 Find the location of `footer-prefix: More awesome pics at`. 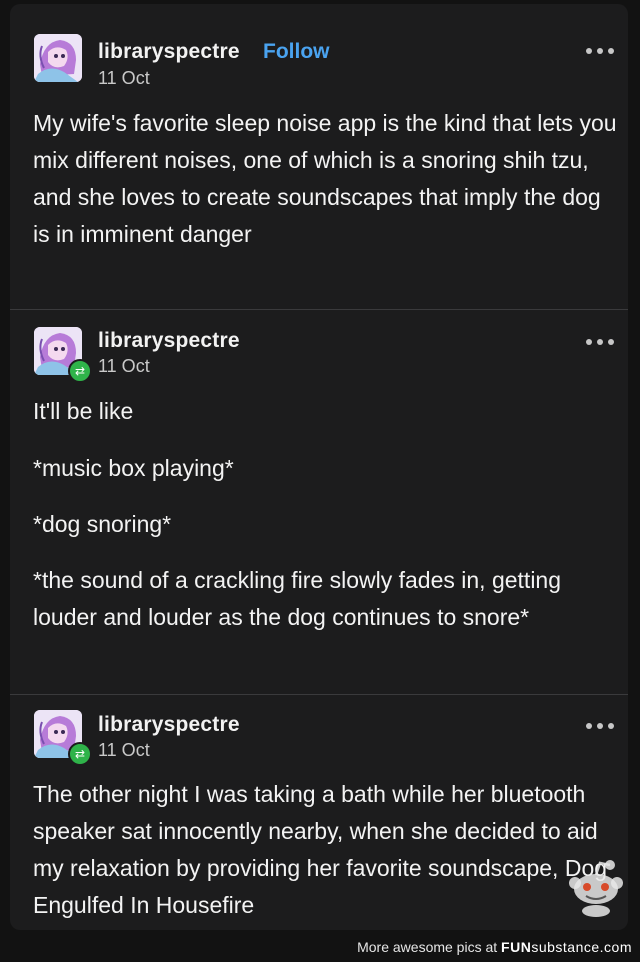

footer-prefix: More awesome pics at is located at coordinates (429, 947).